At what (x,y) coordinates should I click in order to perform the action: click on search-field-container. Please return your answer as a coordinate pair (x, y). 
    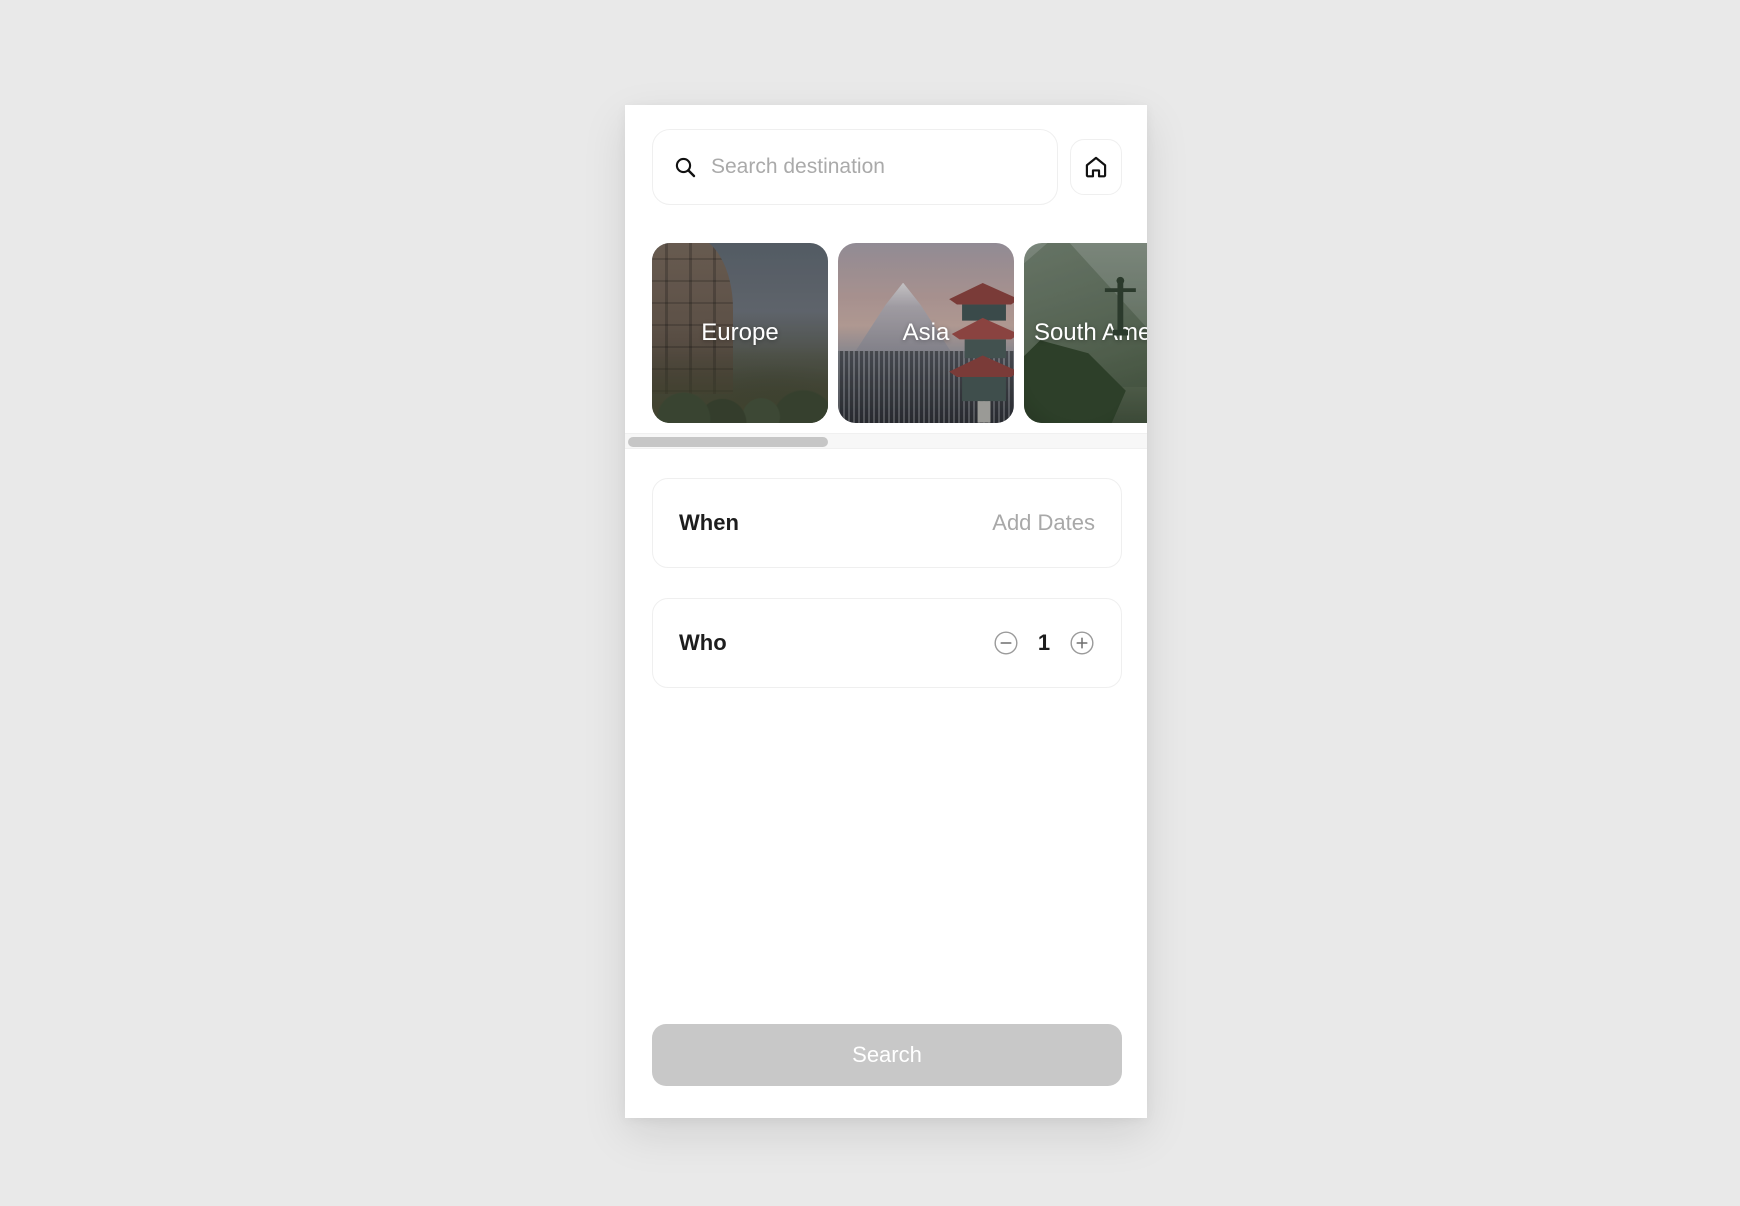
    Looking at the image, I should click on (855, 167).